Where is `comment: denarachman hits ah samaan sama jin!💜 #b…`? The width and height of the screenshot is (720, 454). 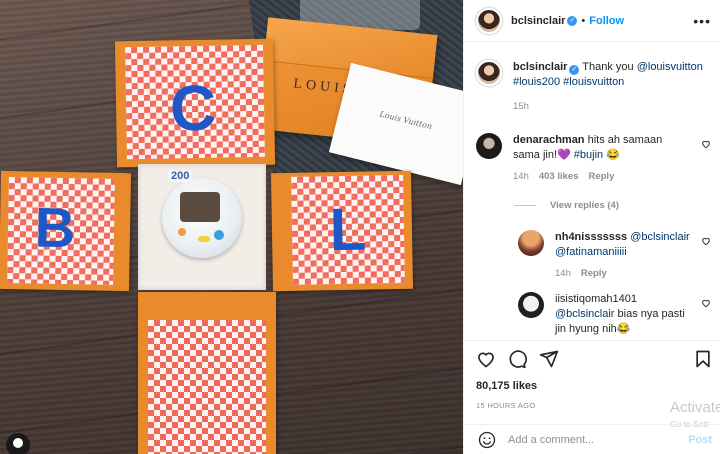
comment: denarachman hits ah samaan sama jin!💜 #b… is located at coordinates (593, 158).